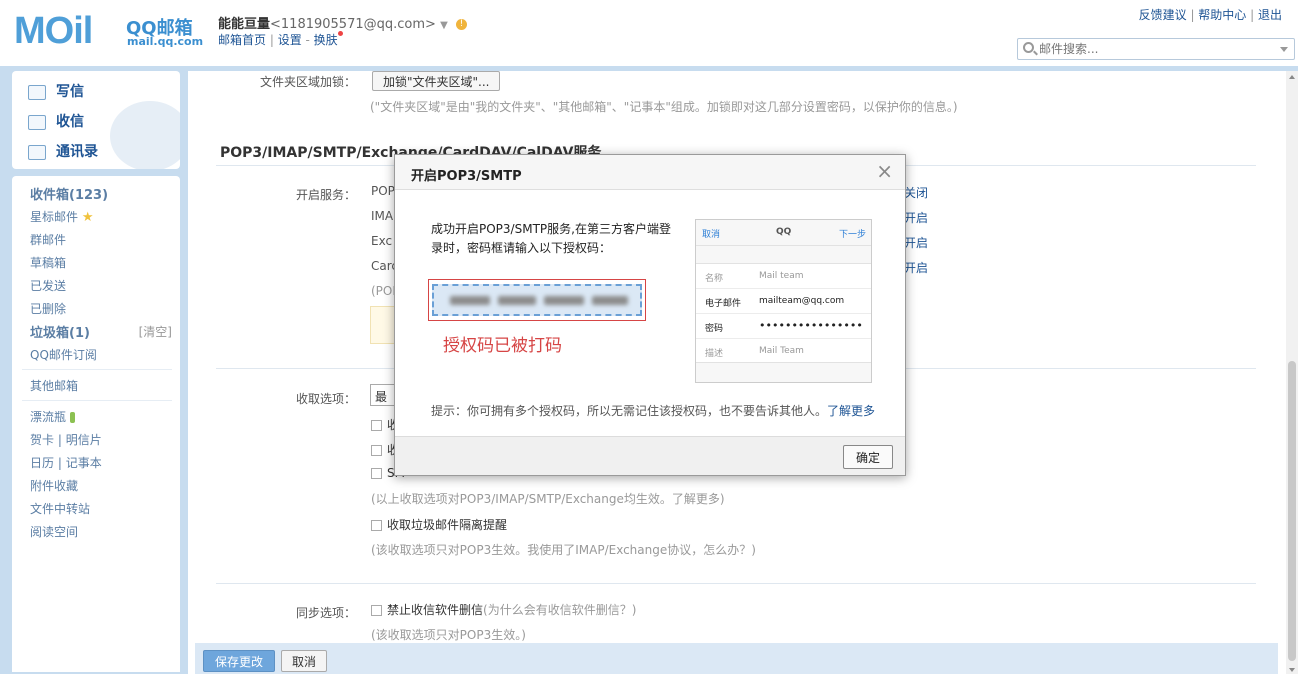  I want to click on scroll-thumb, so click(1292, 511).